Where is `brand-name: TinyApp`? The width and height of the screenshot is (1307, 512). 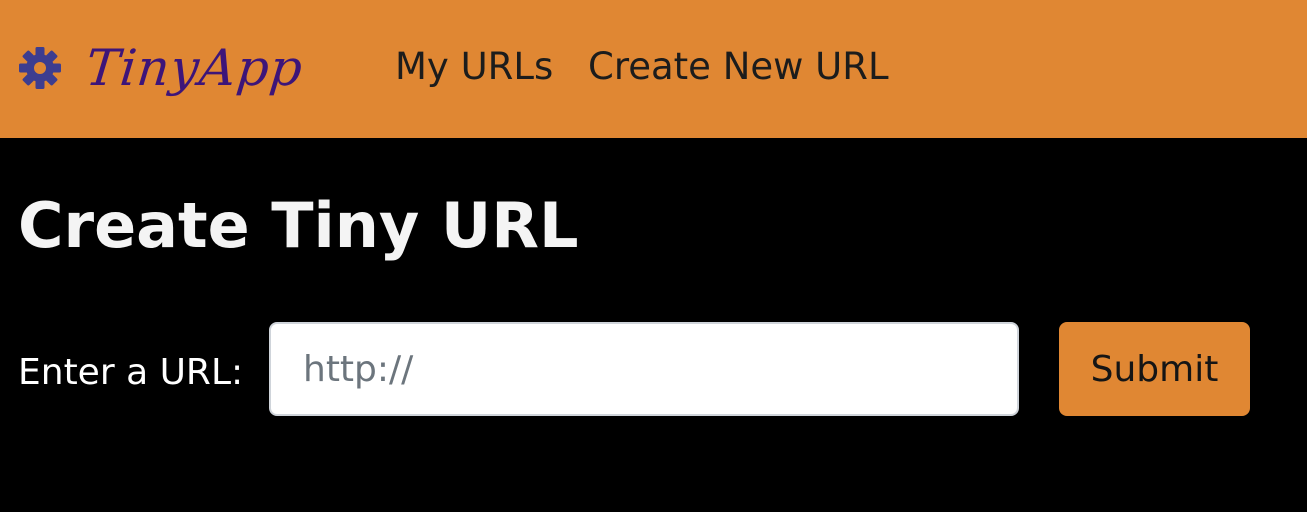 brand-name: TinyApp is located at coordinates (194, 68).